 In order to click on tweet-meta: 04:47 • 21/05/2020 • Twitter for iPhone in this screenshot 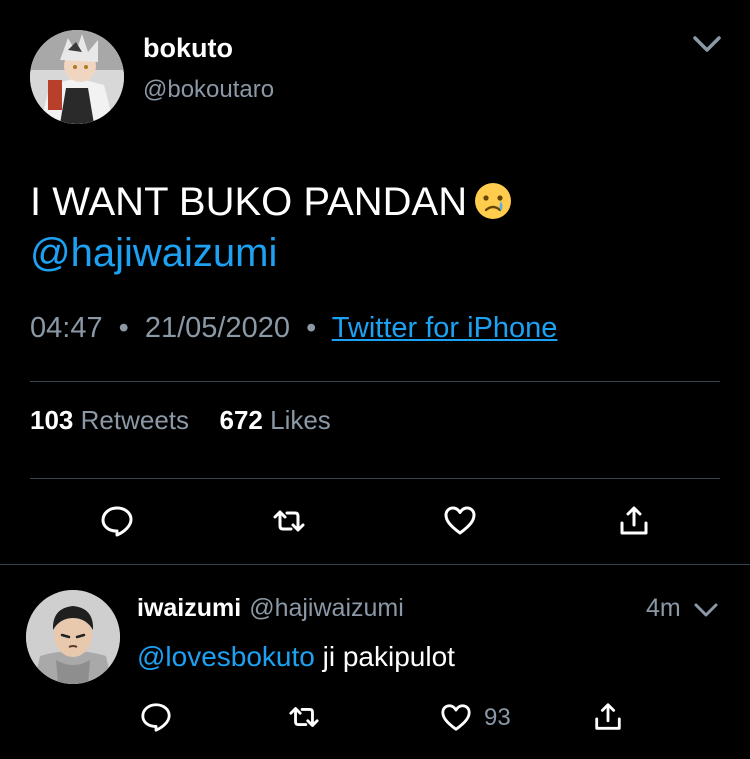, I will do `click(293, 328)`.